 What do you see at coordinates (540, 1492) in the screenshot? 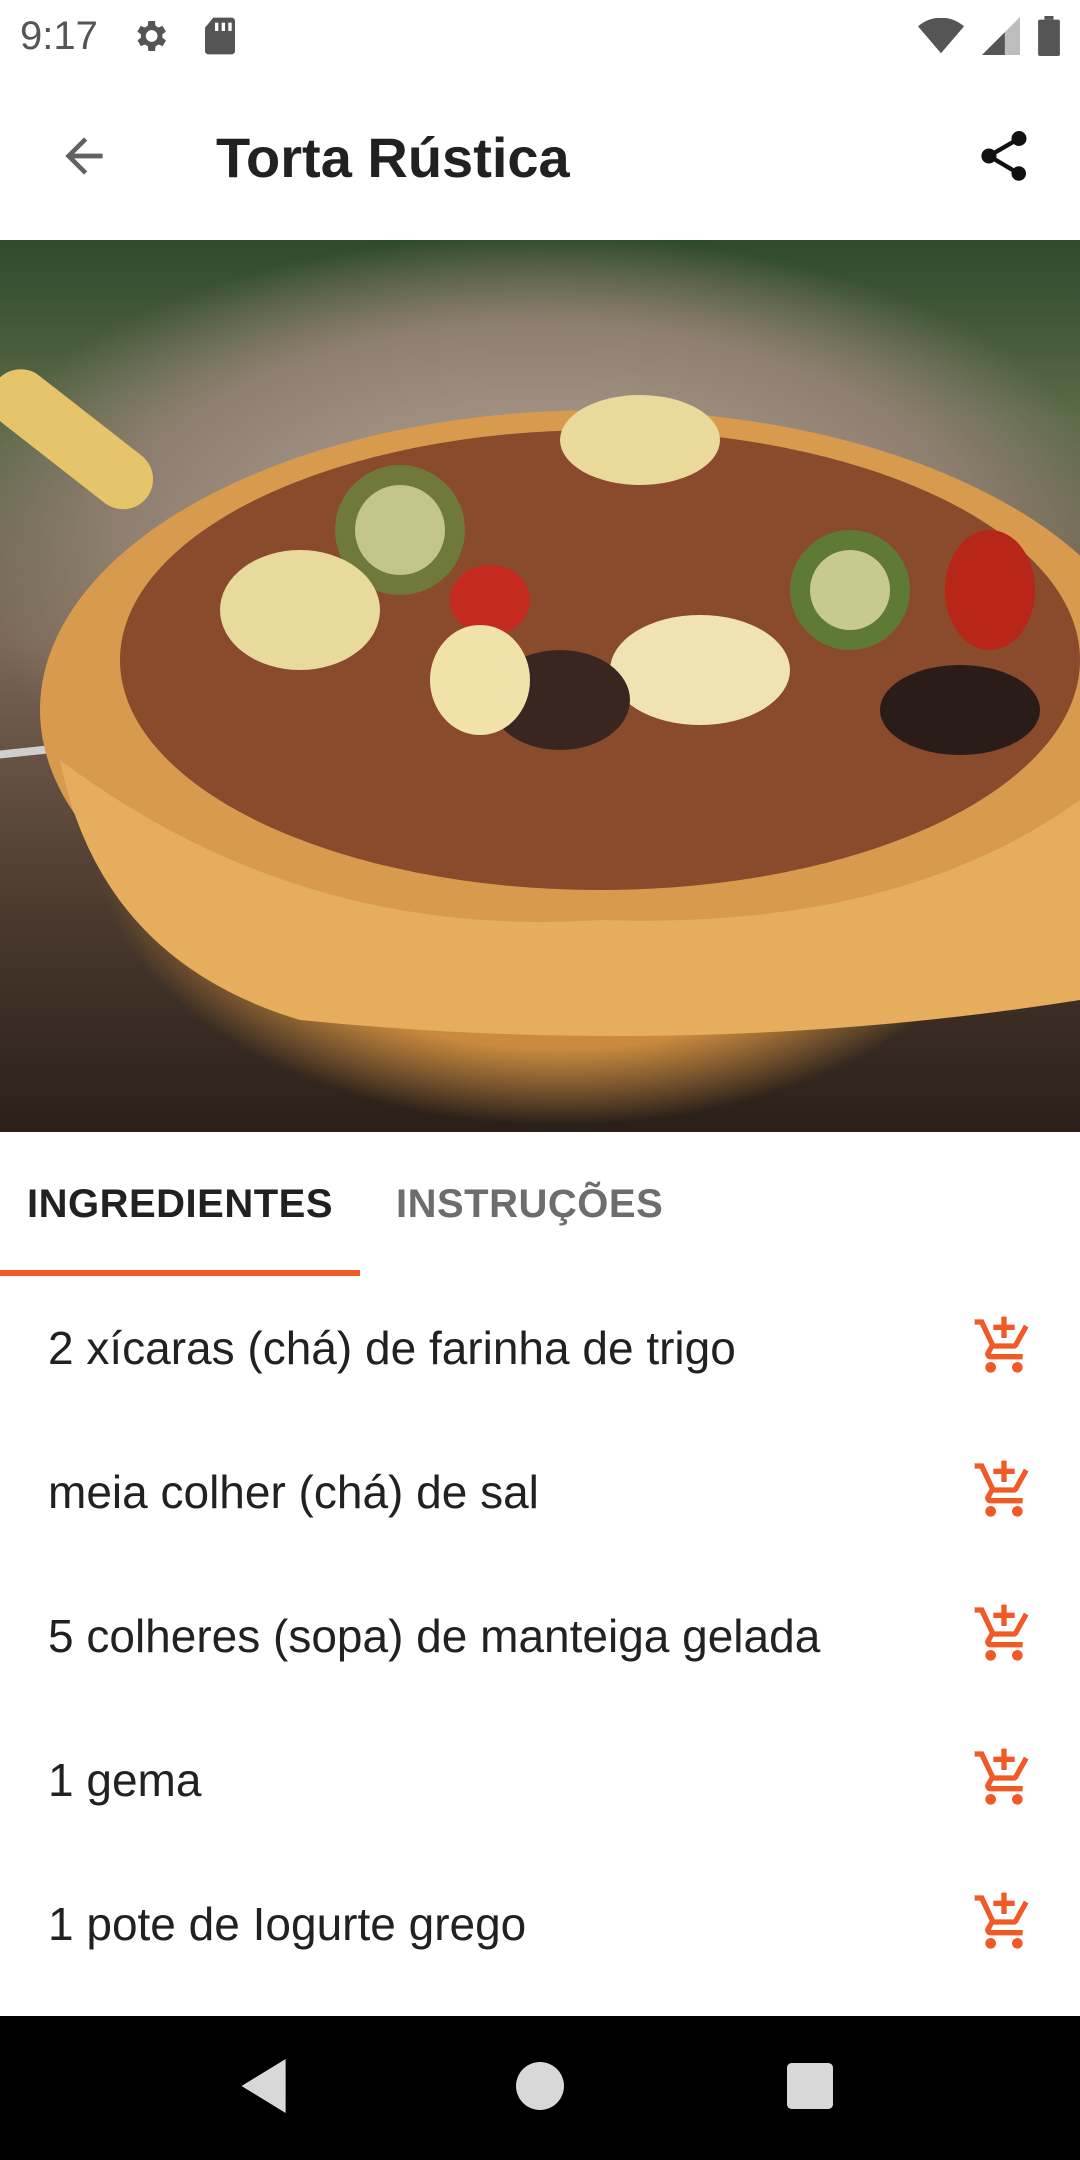
I see `list-item: meia colher (chá) de sal` at bounding box center [540, 1492].